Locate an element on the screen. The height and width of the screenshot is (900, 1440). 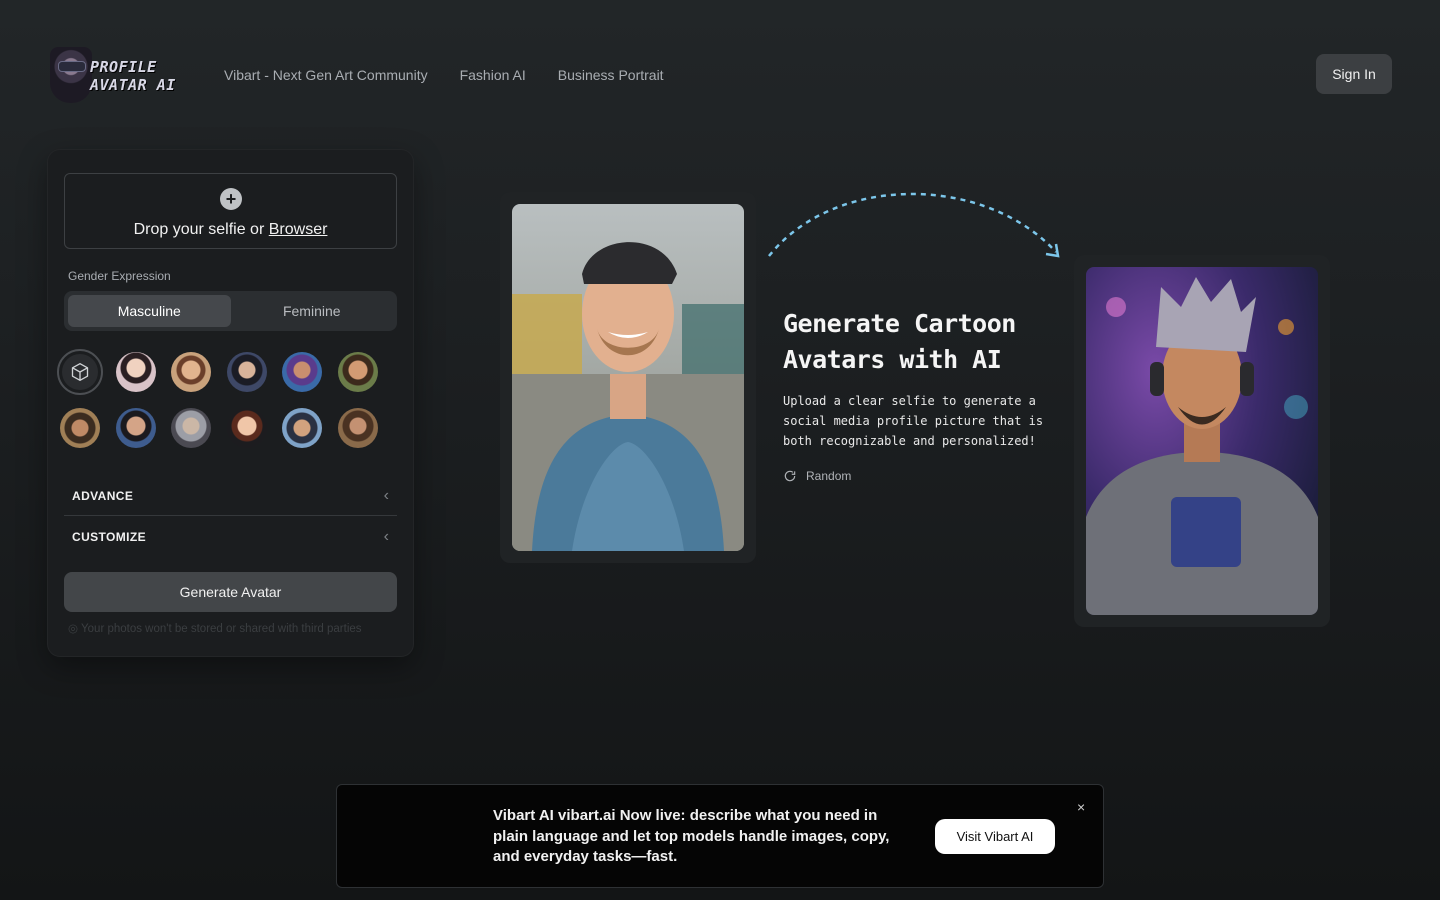
gender-label: Gender Expression is located at coordinates (119, 276).